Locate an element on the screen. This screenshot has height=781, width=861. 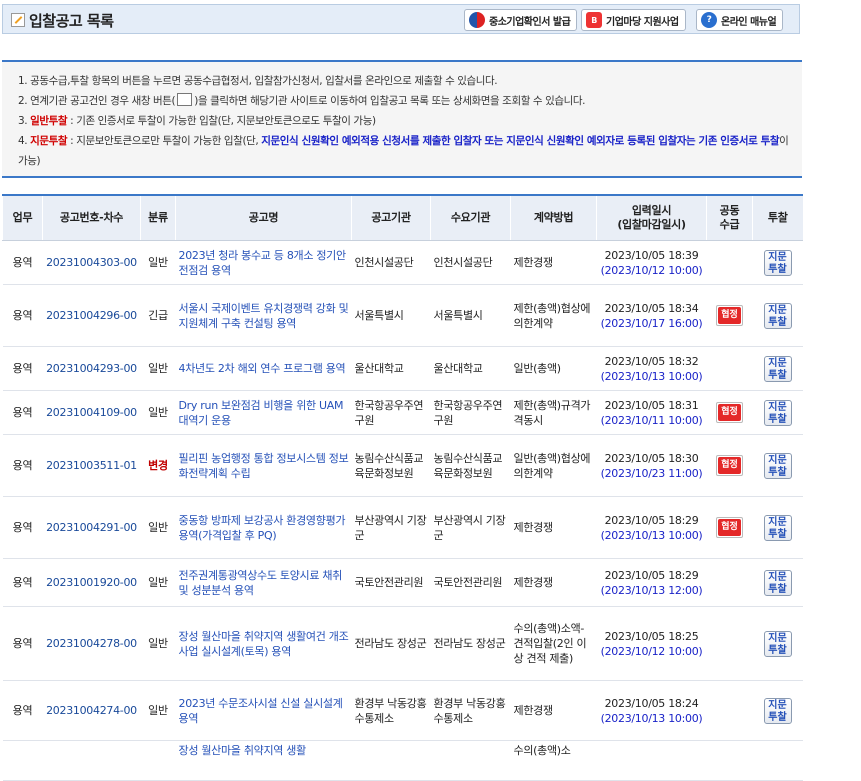
cell-notice-no: 20231004303-00 is located at coordinates (91, 262).